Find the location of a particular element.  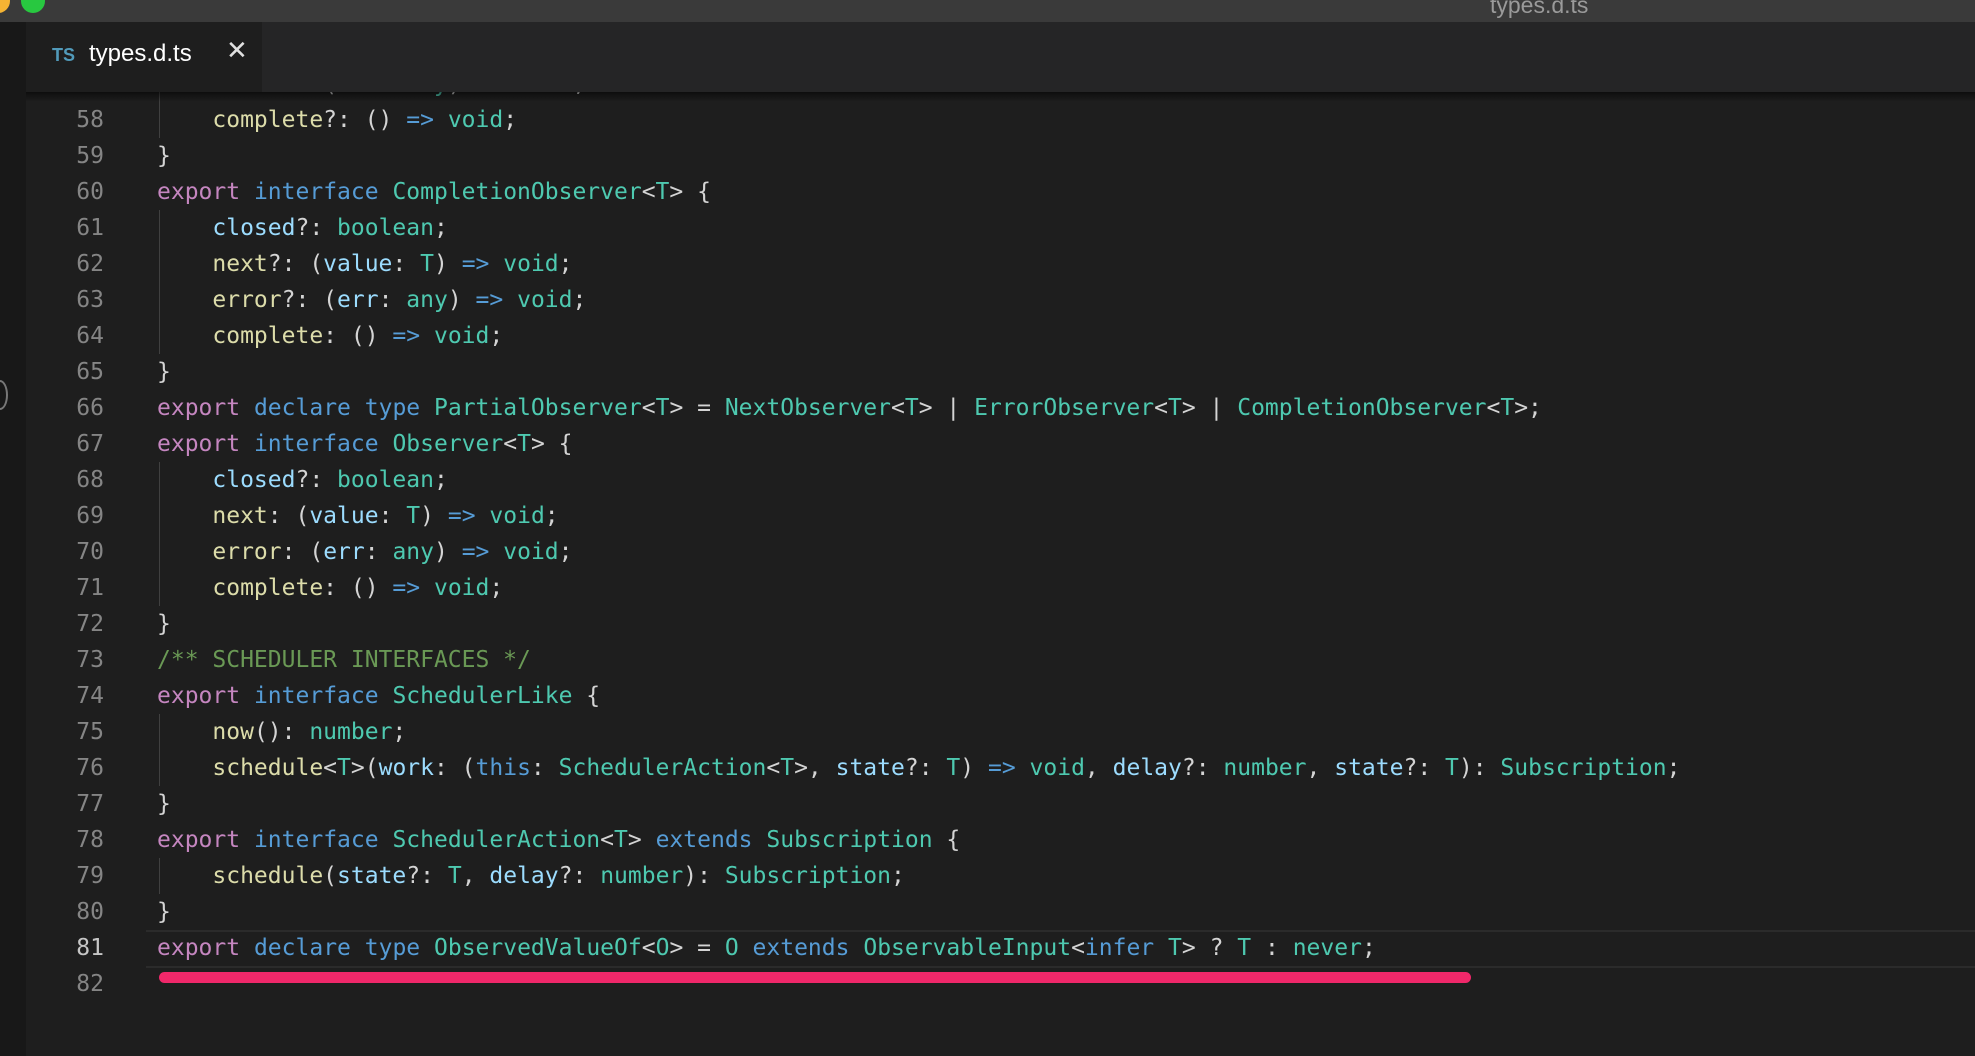

code-line: 59} is located at coordinates (1000, 156).